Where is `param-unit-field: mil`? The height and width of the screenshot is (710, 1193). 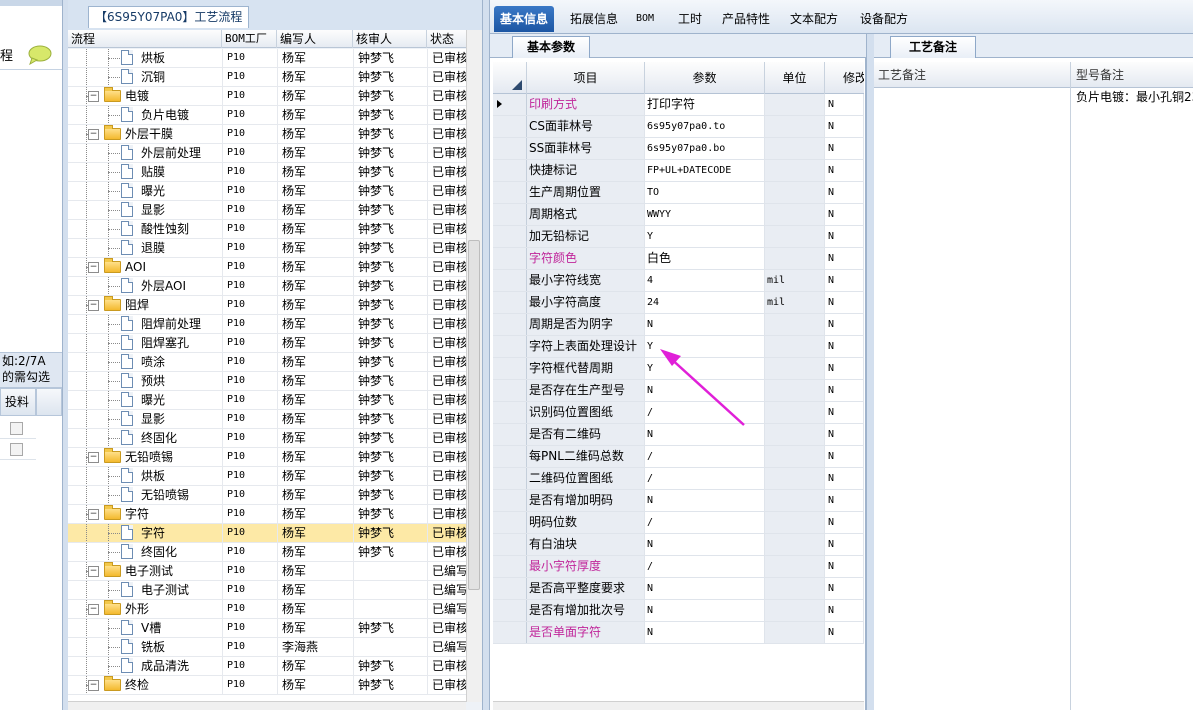 param-unit-field: mil is located at coordinates (795, 280).